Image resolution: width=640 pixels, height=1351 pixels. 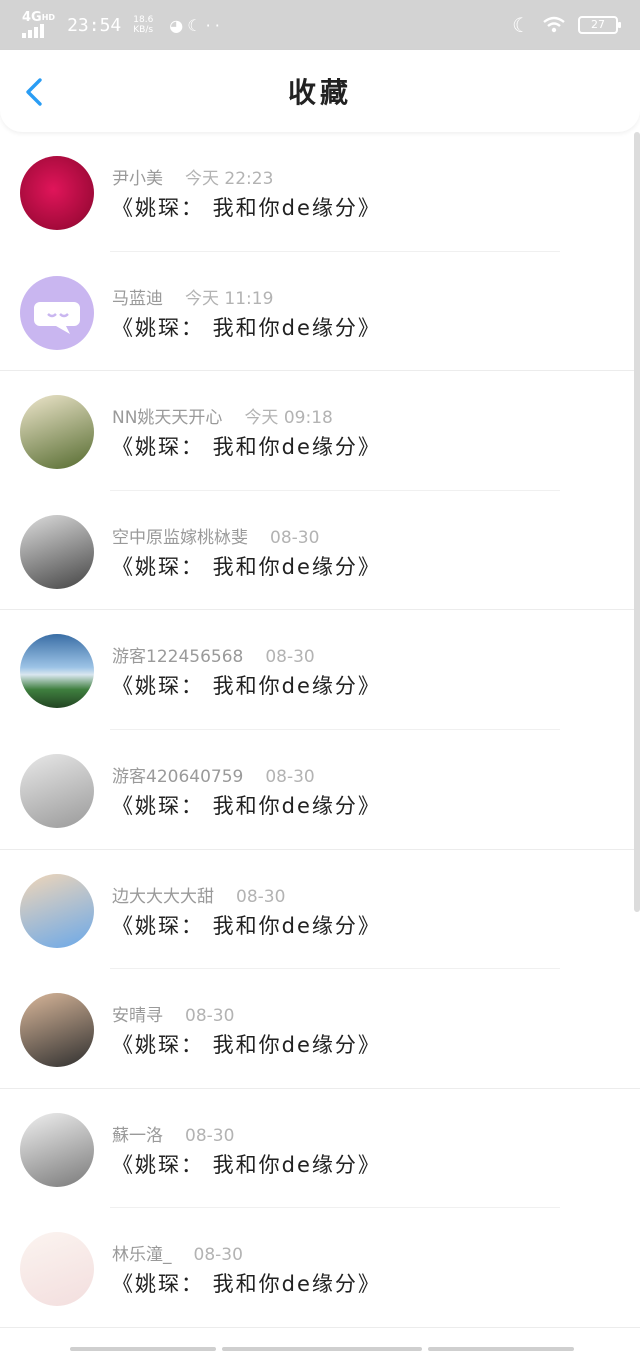 I want to click on list-item: 尹小美 今天 22:23 《姚琛： 我和你de缘分》, so click(x=320, y=192).